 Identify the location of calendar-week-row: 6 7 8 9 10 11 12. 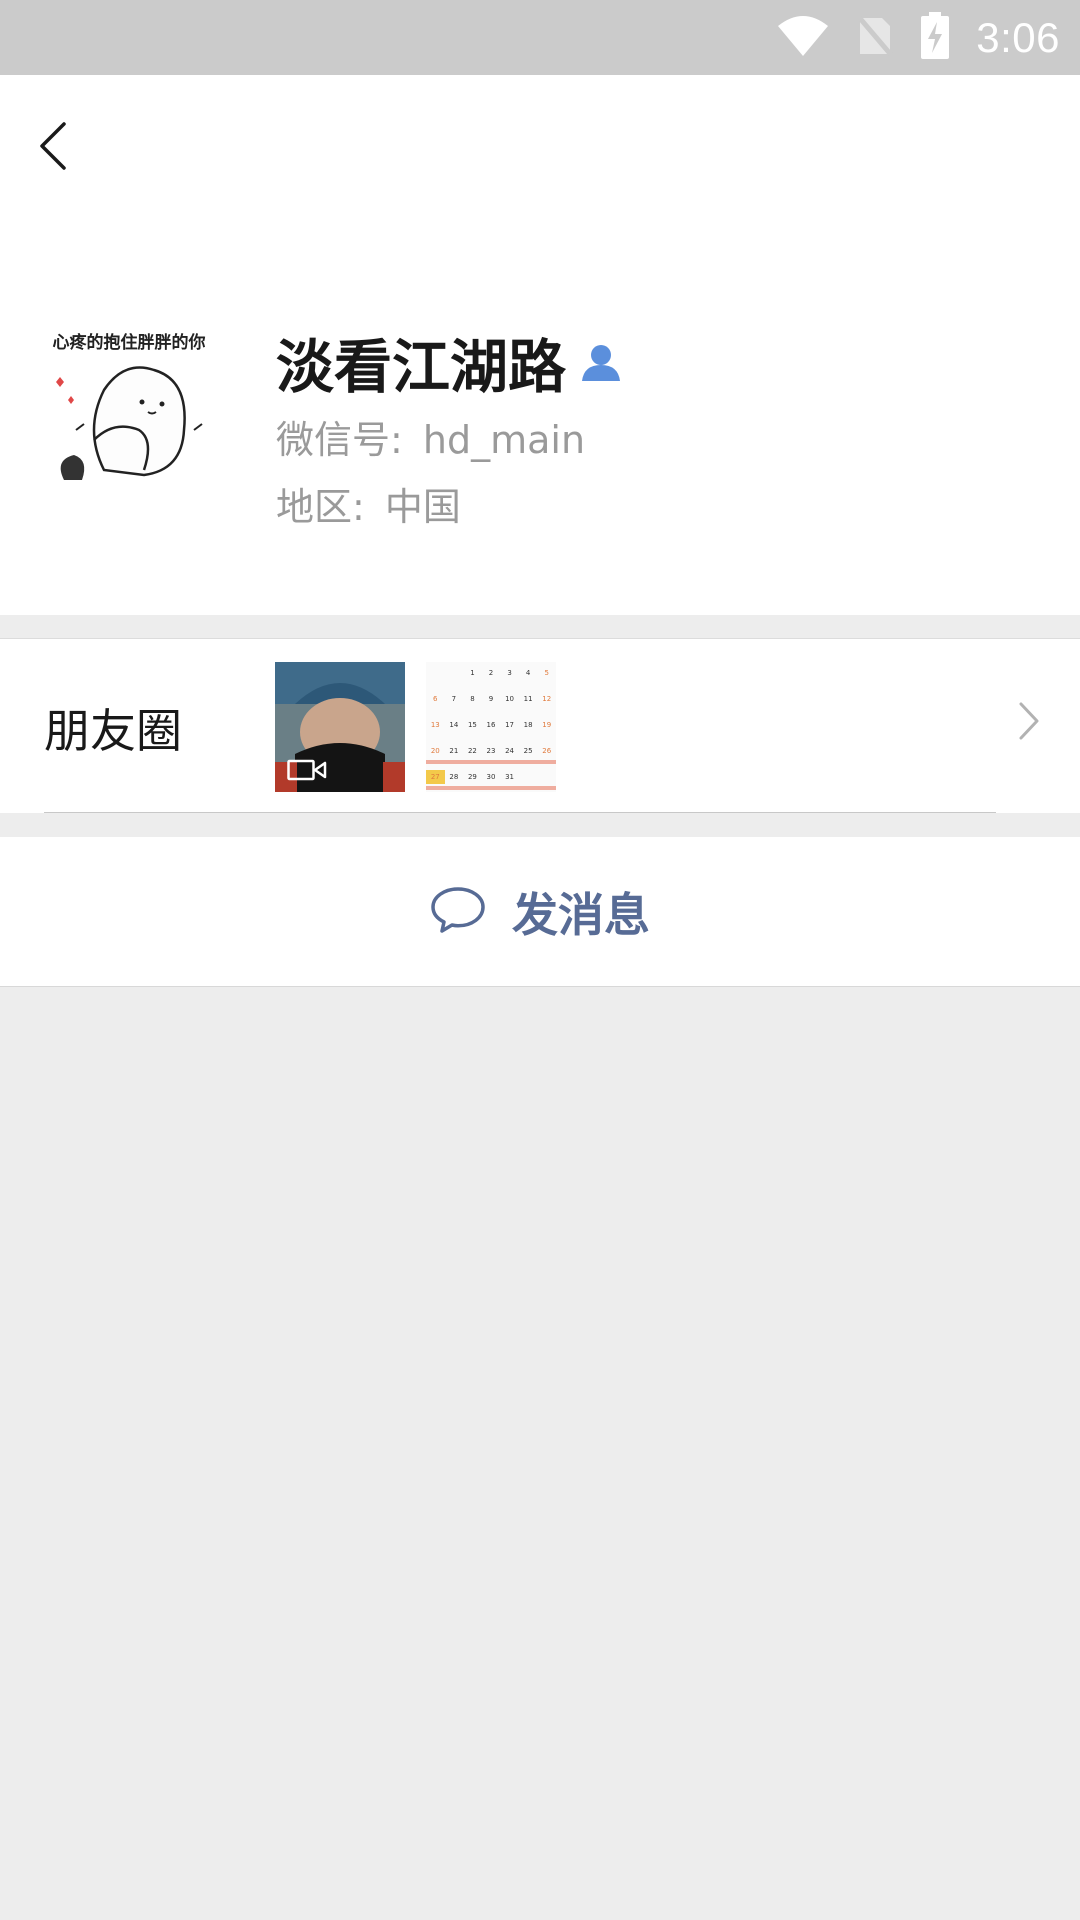
(491, 701).